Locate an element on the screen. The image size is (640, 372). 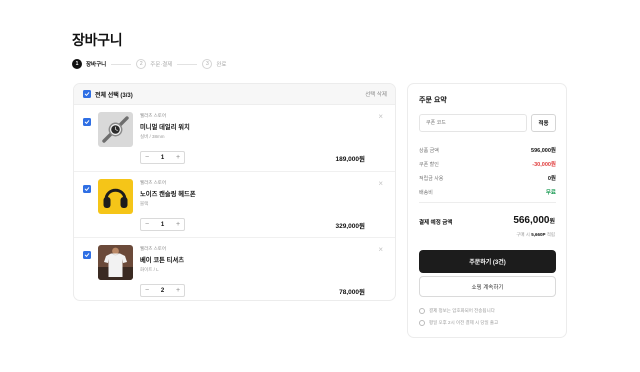
row-coupon-discount: 쿠폰 할인 -30,000원 is located at coordinates (487, 164).